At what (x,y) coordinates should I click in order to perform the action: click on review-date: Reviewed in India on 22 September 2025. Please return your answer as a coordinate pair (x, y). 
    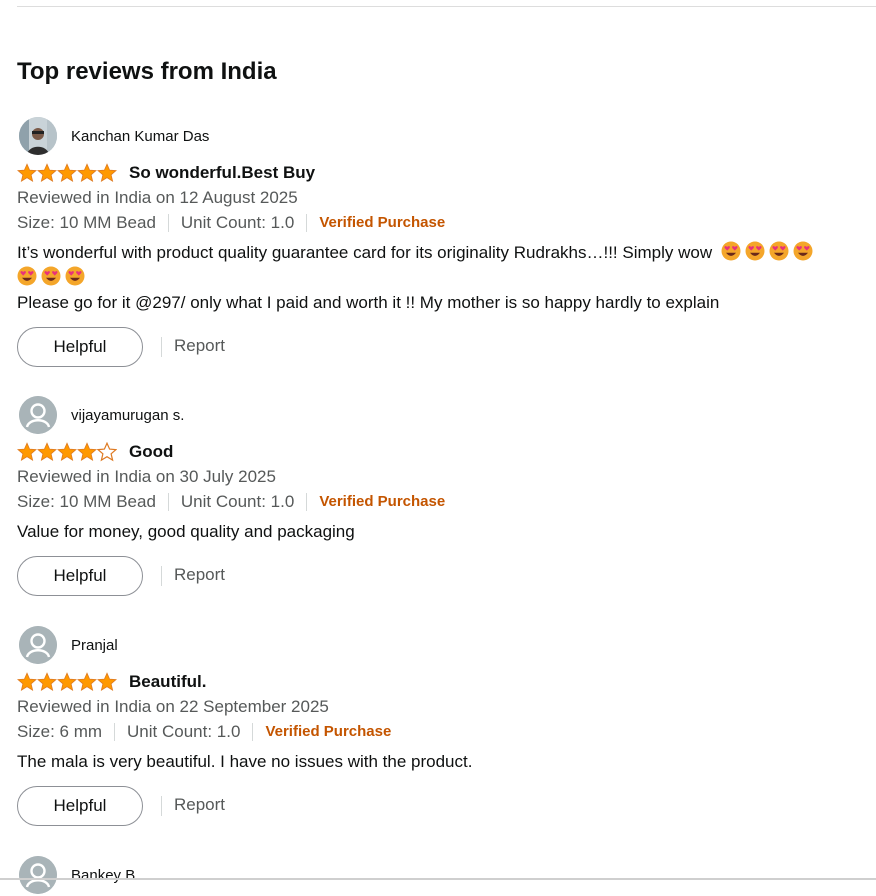
    Looking at the image, I should click on (173, 706).